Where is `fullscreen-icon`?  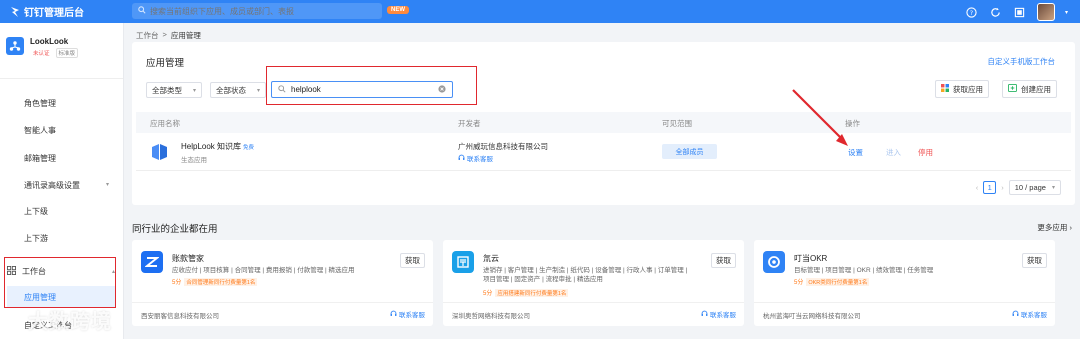 fullscreen-icon is located at coordinates (1020, 12).